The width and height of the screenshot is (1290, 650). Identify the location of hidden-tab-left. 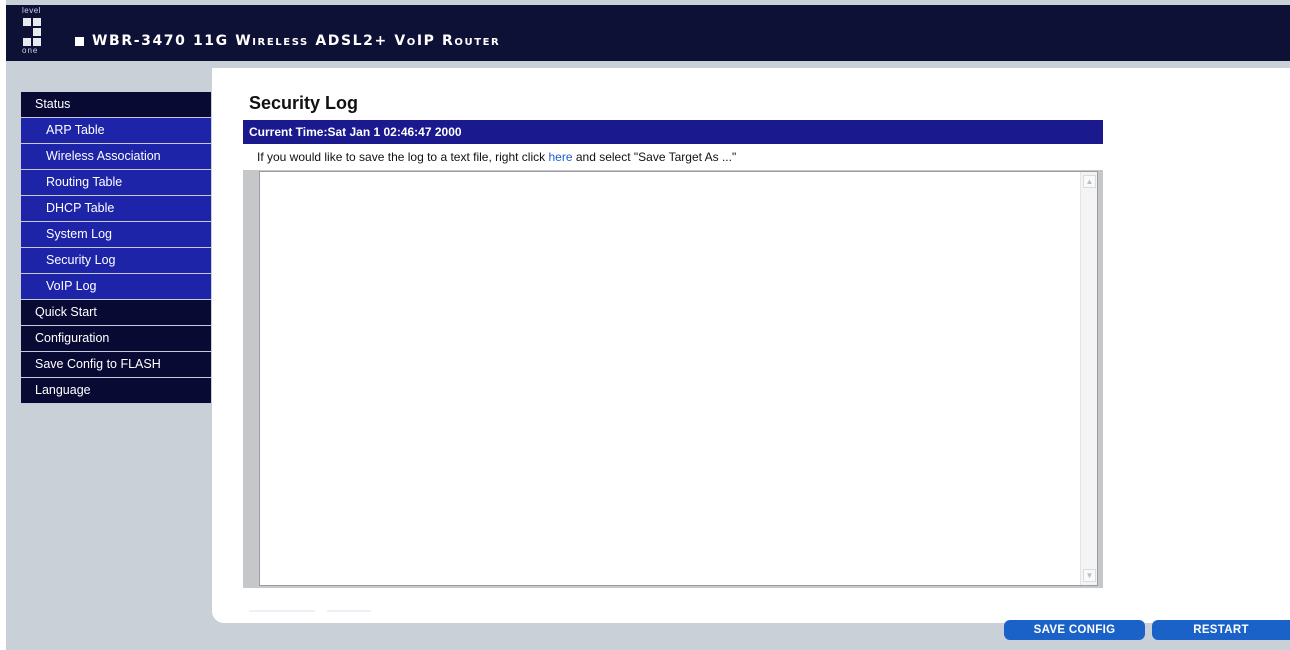
(282, 611).